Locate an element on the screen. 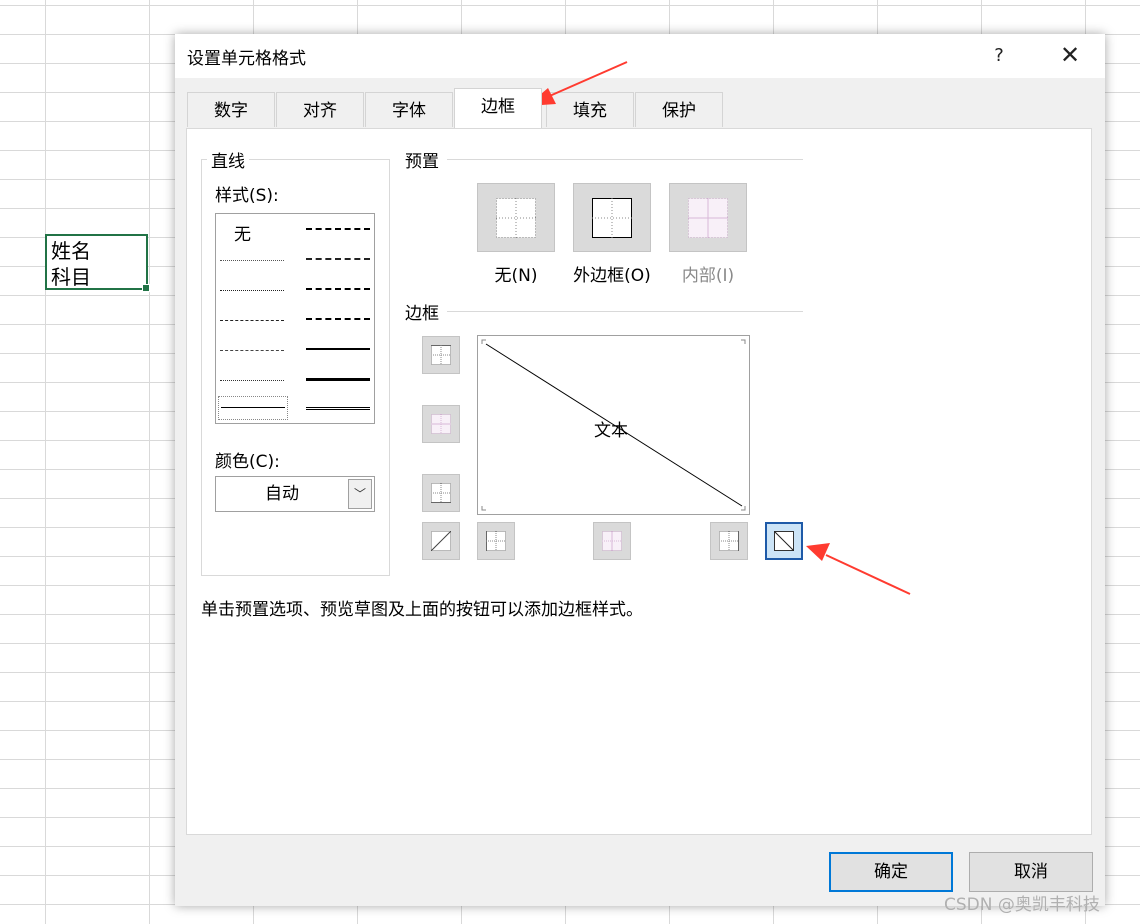  border-inside-horizontal-button is located at coordinates (441, 424).